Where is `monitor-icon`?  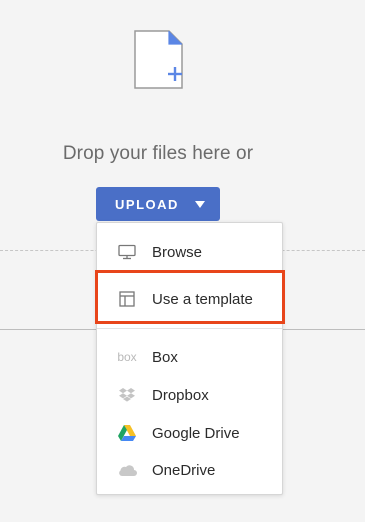
monitor-icon is located at coordinates (127, 252).